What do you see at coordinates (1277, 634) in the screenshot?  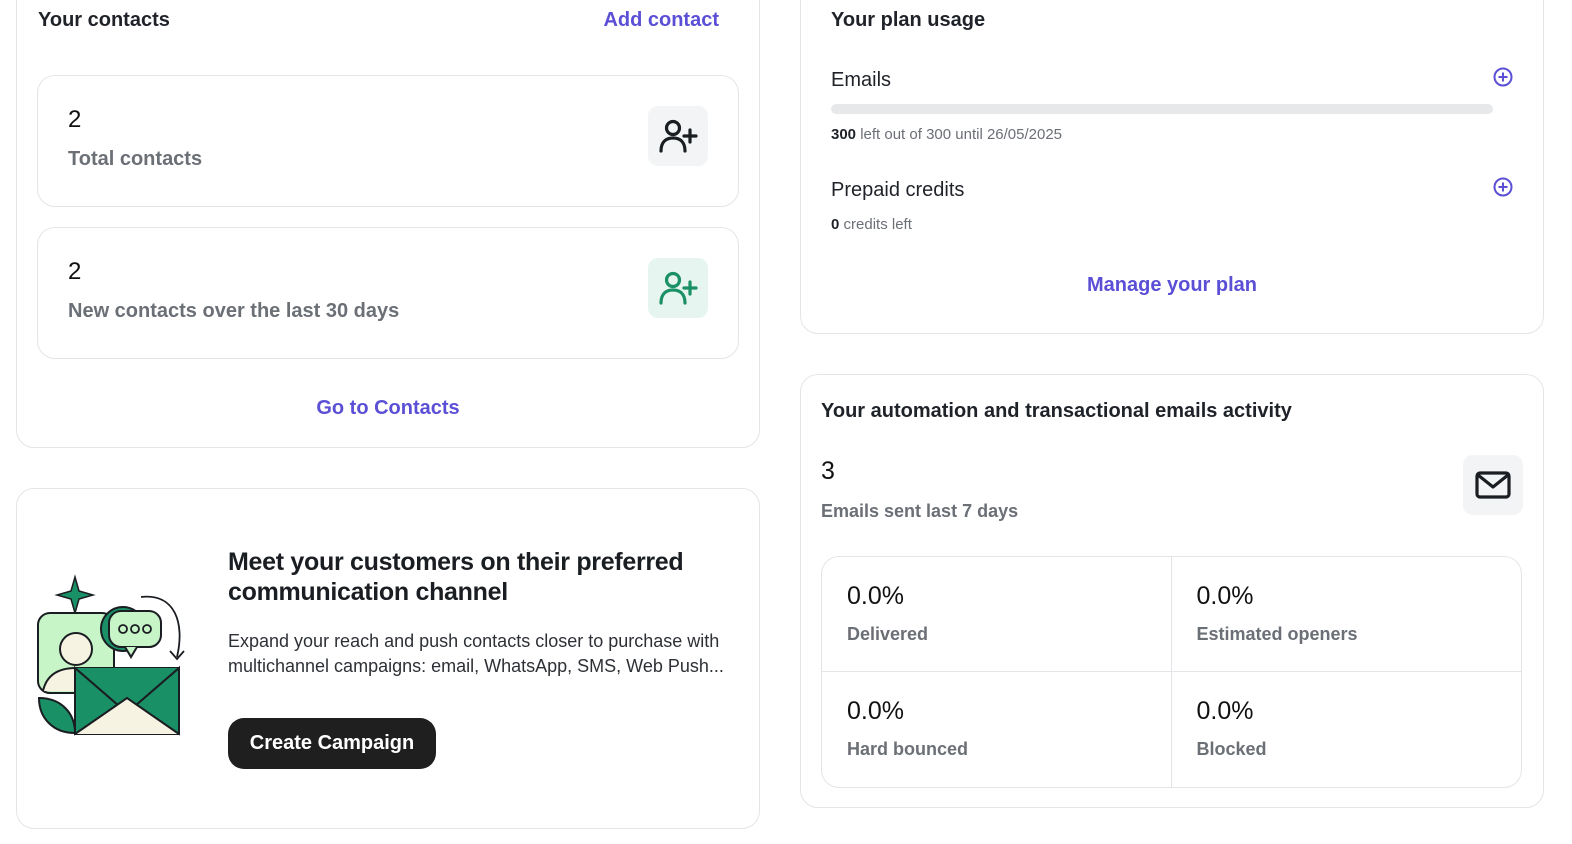 I see `stat-label: Estimated openers` at bounding box center [1277, 634].